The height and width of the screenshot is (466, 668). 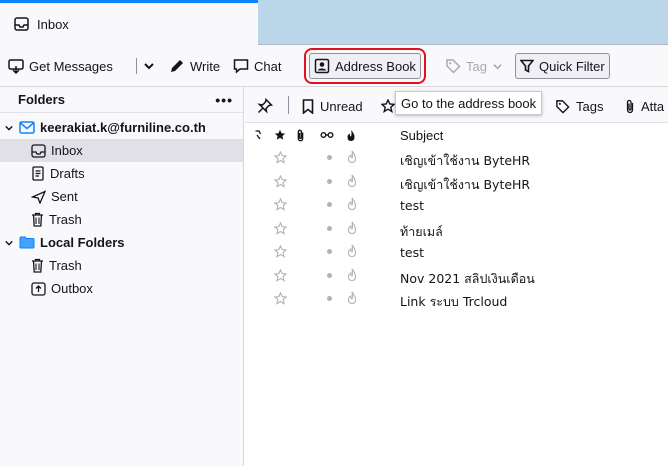 I want to click on starred-filter-button, so click(x=388, y=106).